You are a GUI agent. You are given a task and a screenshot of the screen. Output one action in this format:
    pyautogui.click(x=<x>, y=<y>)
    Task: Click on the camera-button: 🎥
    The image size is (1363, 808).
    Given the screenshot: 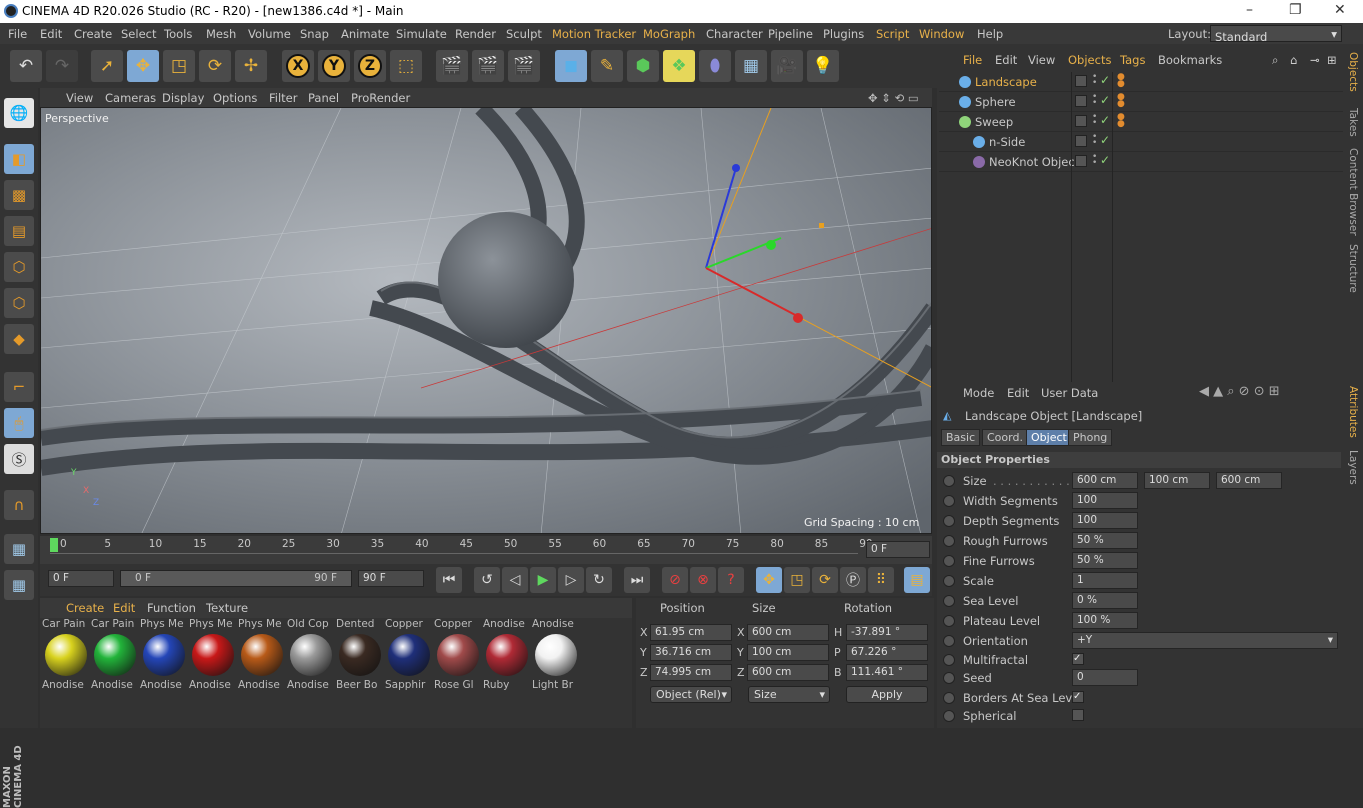 What is the action you would take?
    pyautogui.click(x=787, y=66)
    